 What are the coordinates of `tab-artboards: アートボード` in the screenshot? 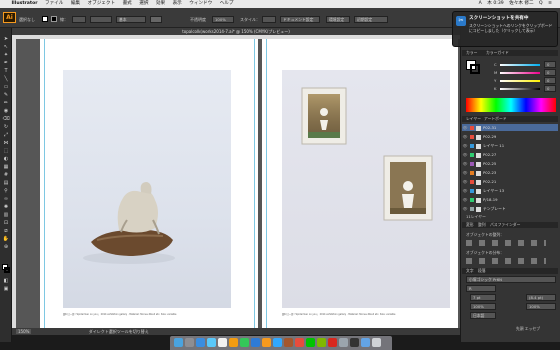 It's located at (495, 119).